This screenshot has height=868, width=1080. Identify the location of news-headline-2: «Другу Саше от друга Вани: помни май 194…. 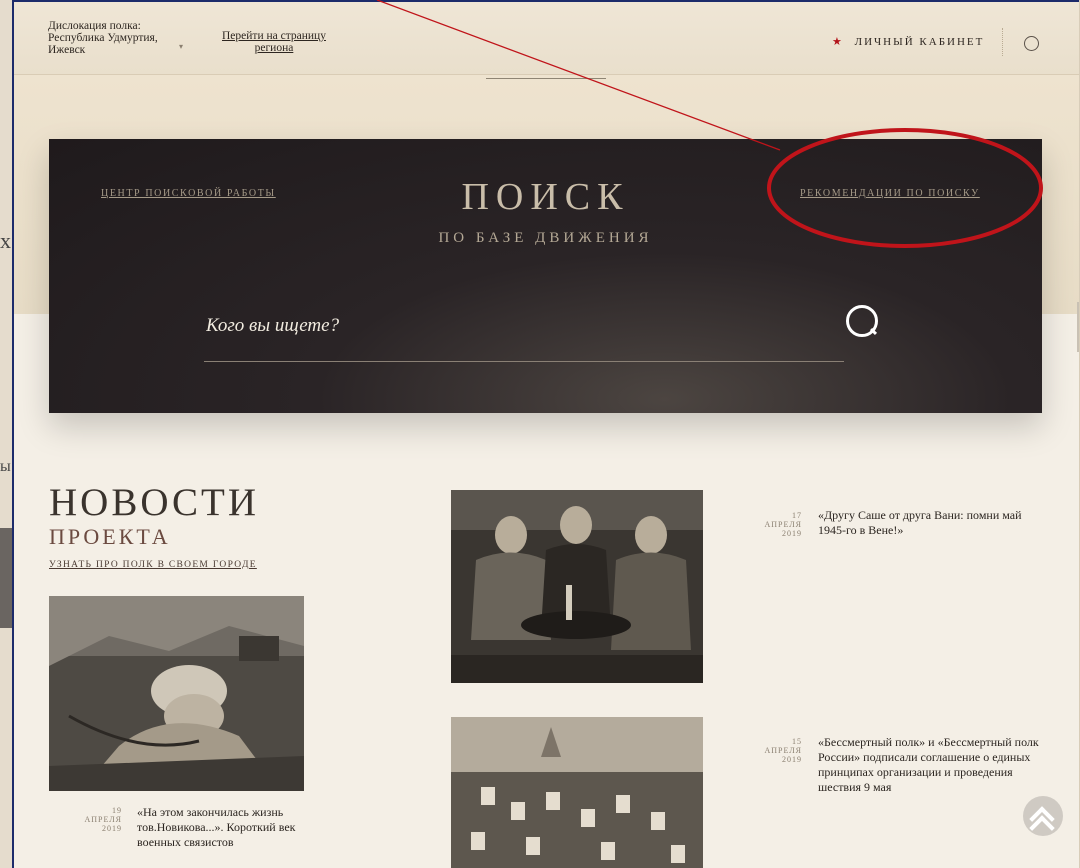
(925, 523).